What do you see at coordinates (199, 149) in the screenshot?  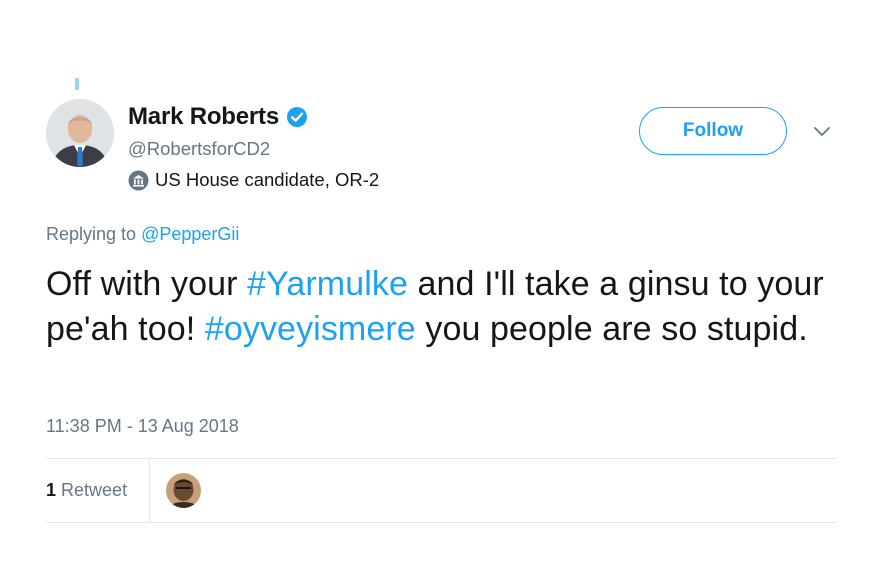 I see `user-handle: @RobertsforCD2` at bounding box center [199, 149].